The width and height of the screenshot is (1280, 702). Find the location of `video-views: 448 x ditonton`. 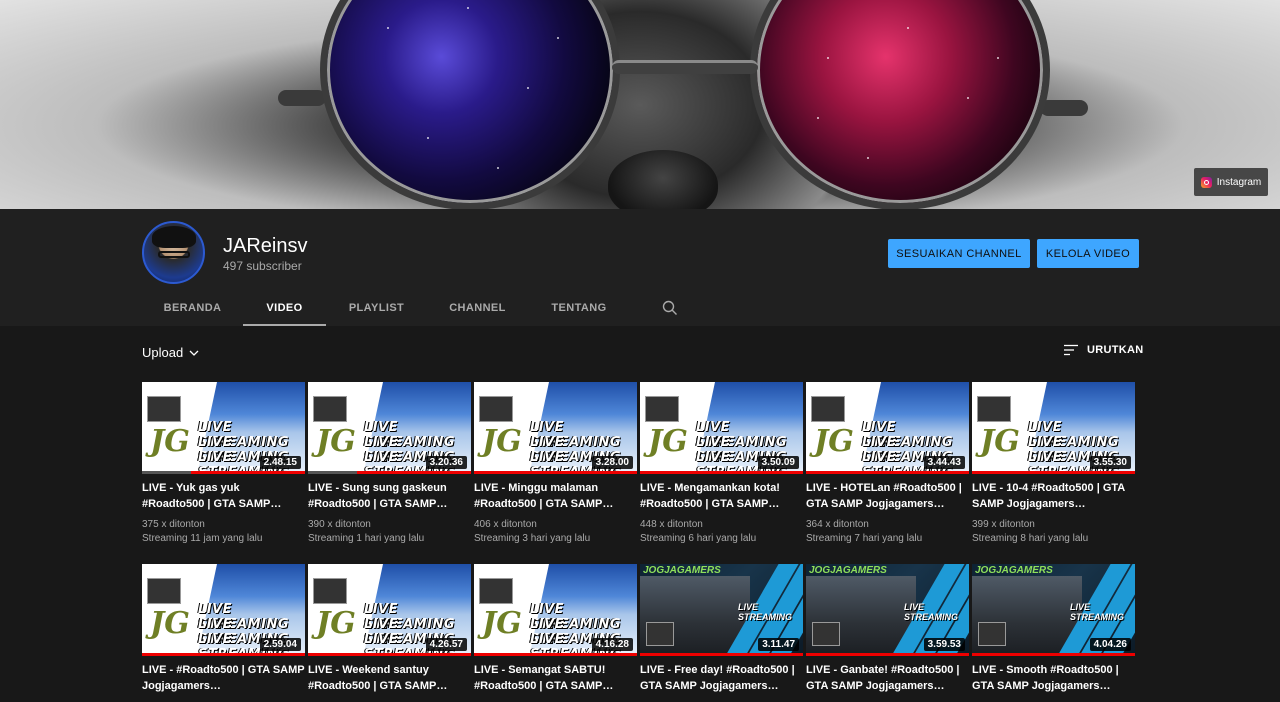

video-views: 448 x ditonton is located at coordinates (671, 524).